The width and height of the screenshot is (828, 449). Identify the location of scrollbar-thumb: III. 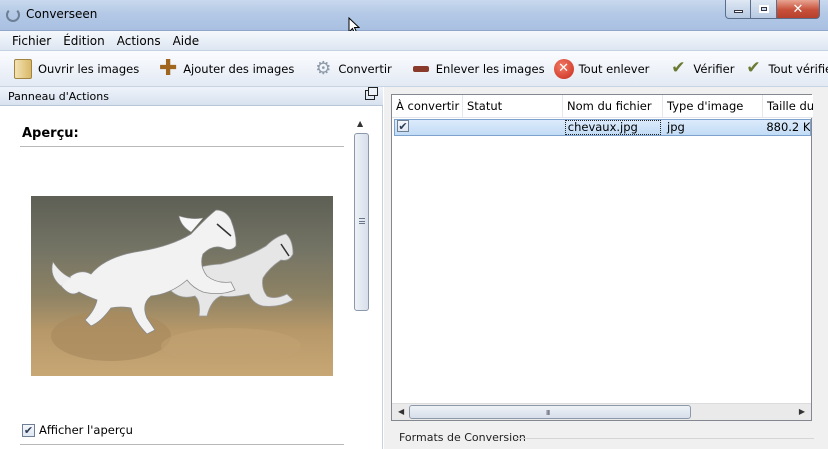
(550, 412).